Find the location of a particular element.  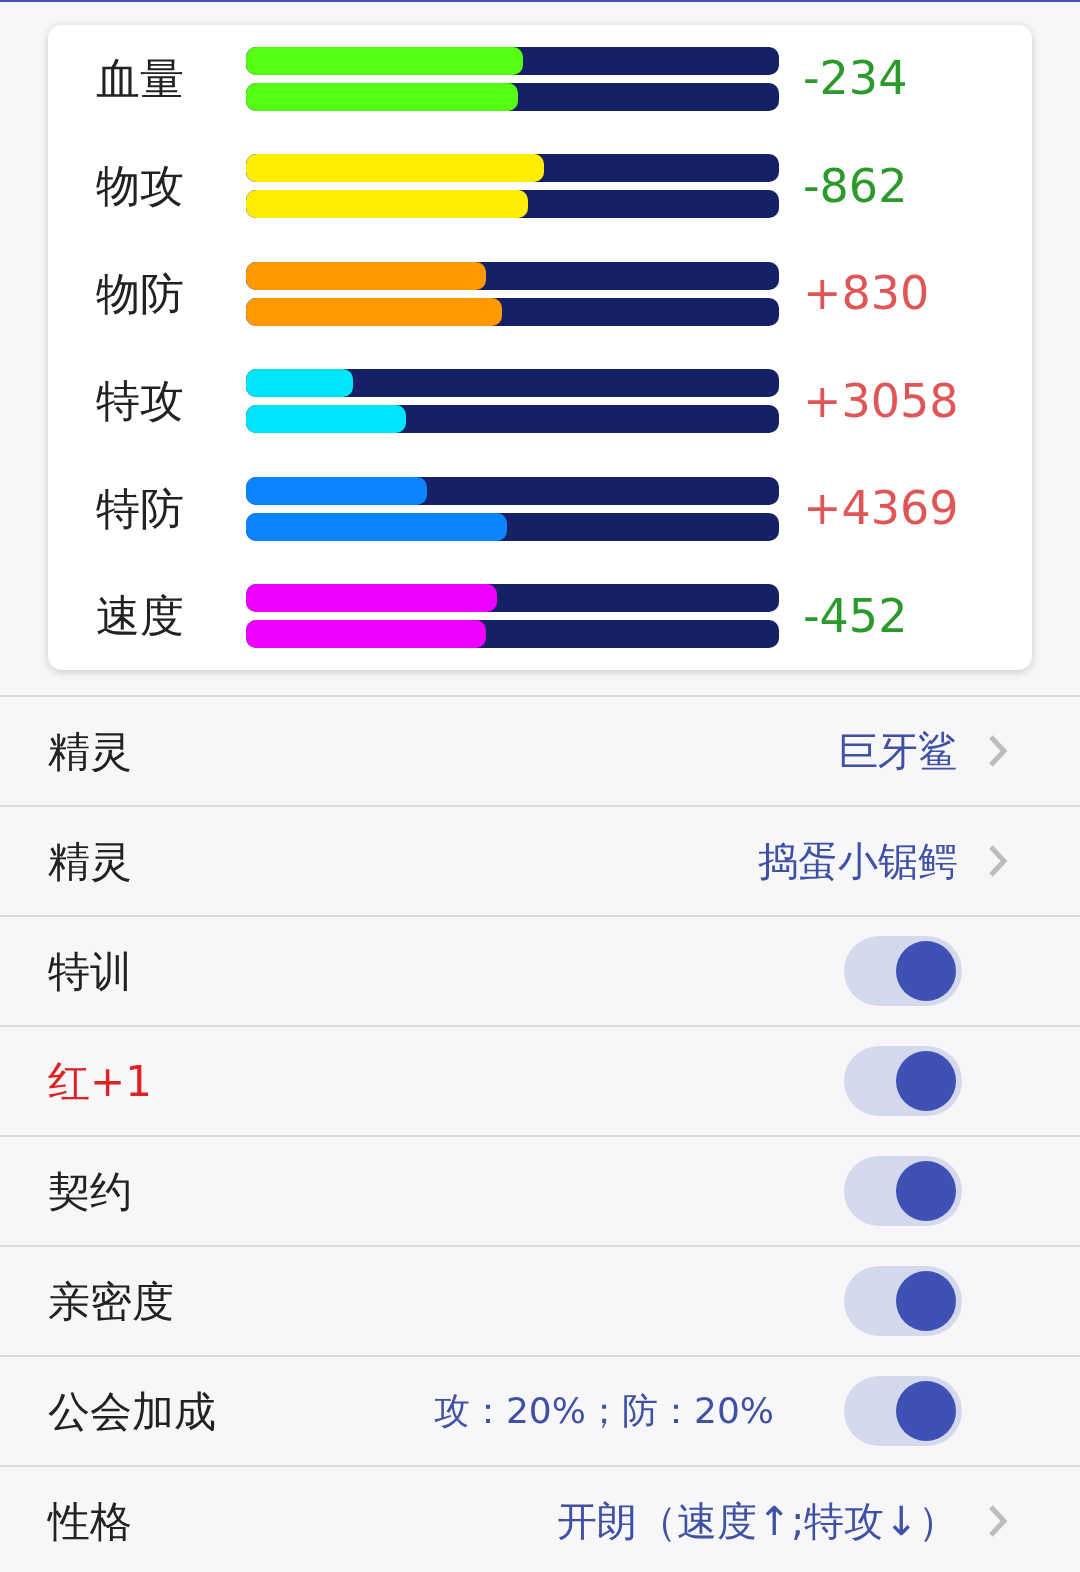

setting-value: 巨牙鲨 is located at coordinates (898, 751).